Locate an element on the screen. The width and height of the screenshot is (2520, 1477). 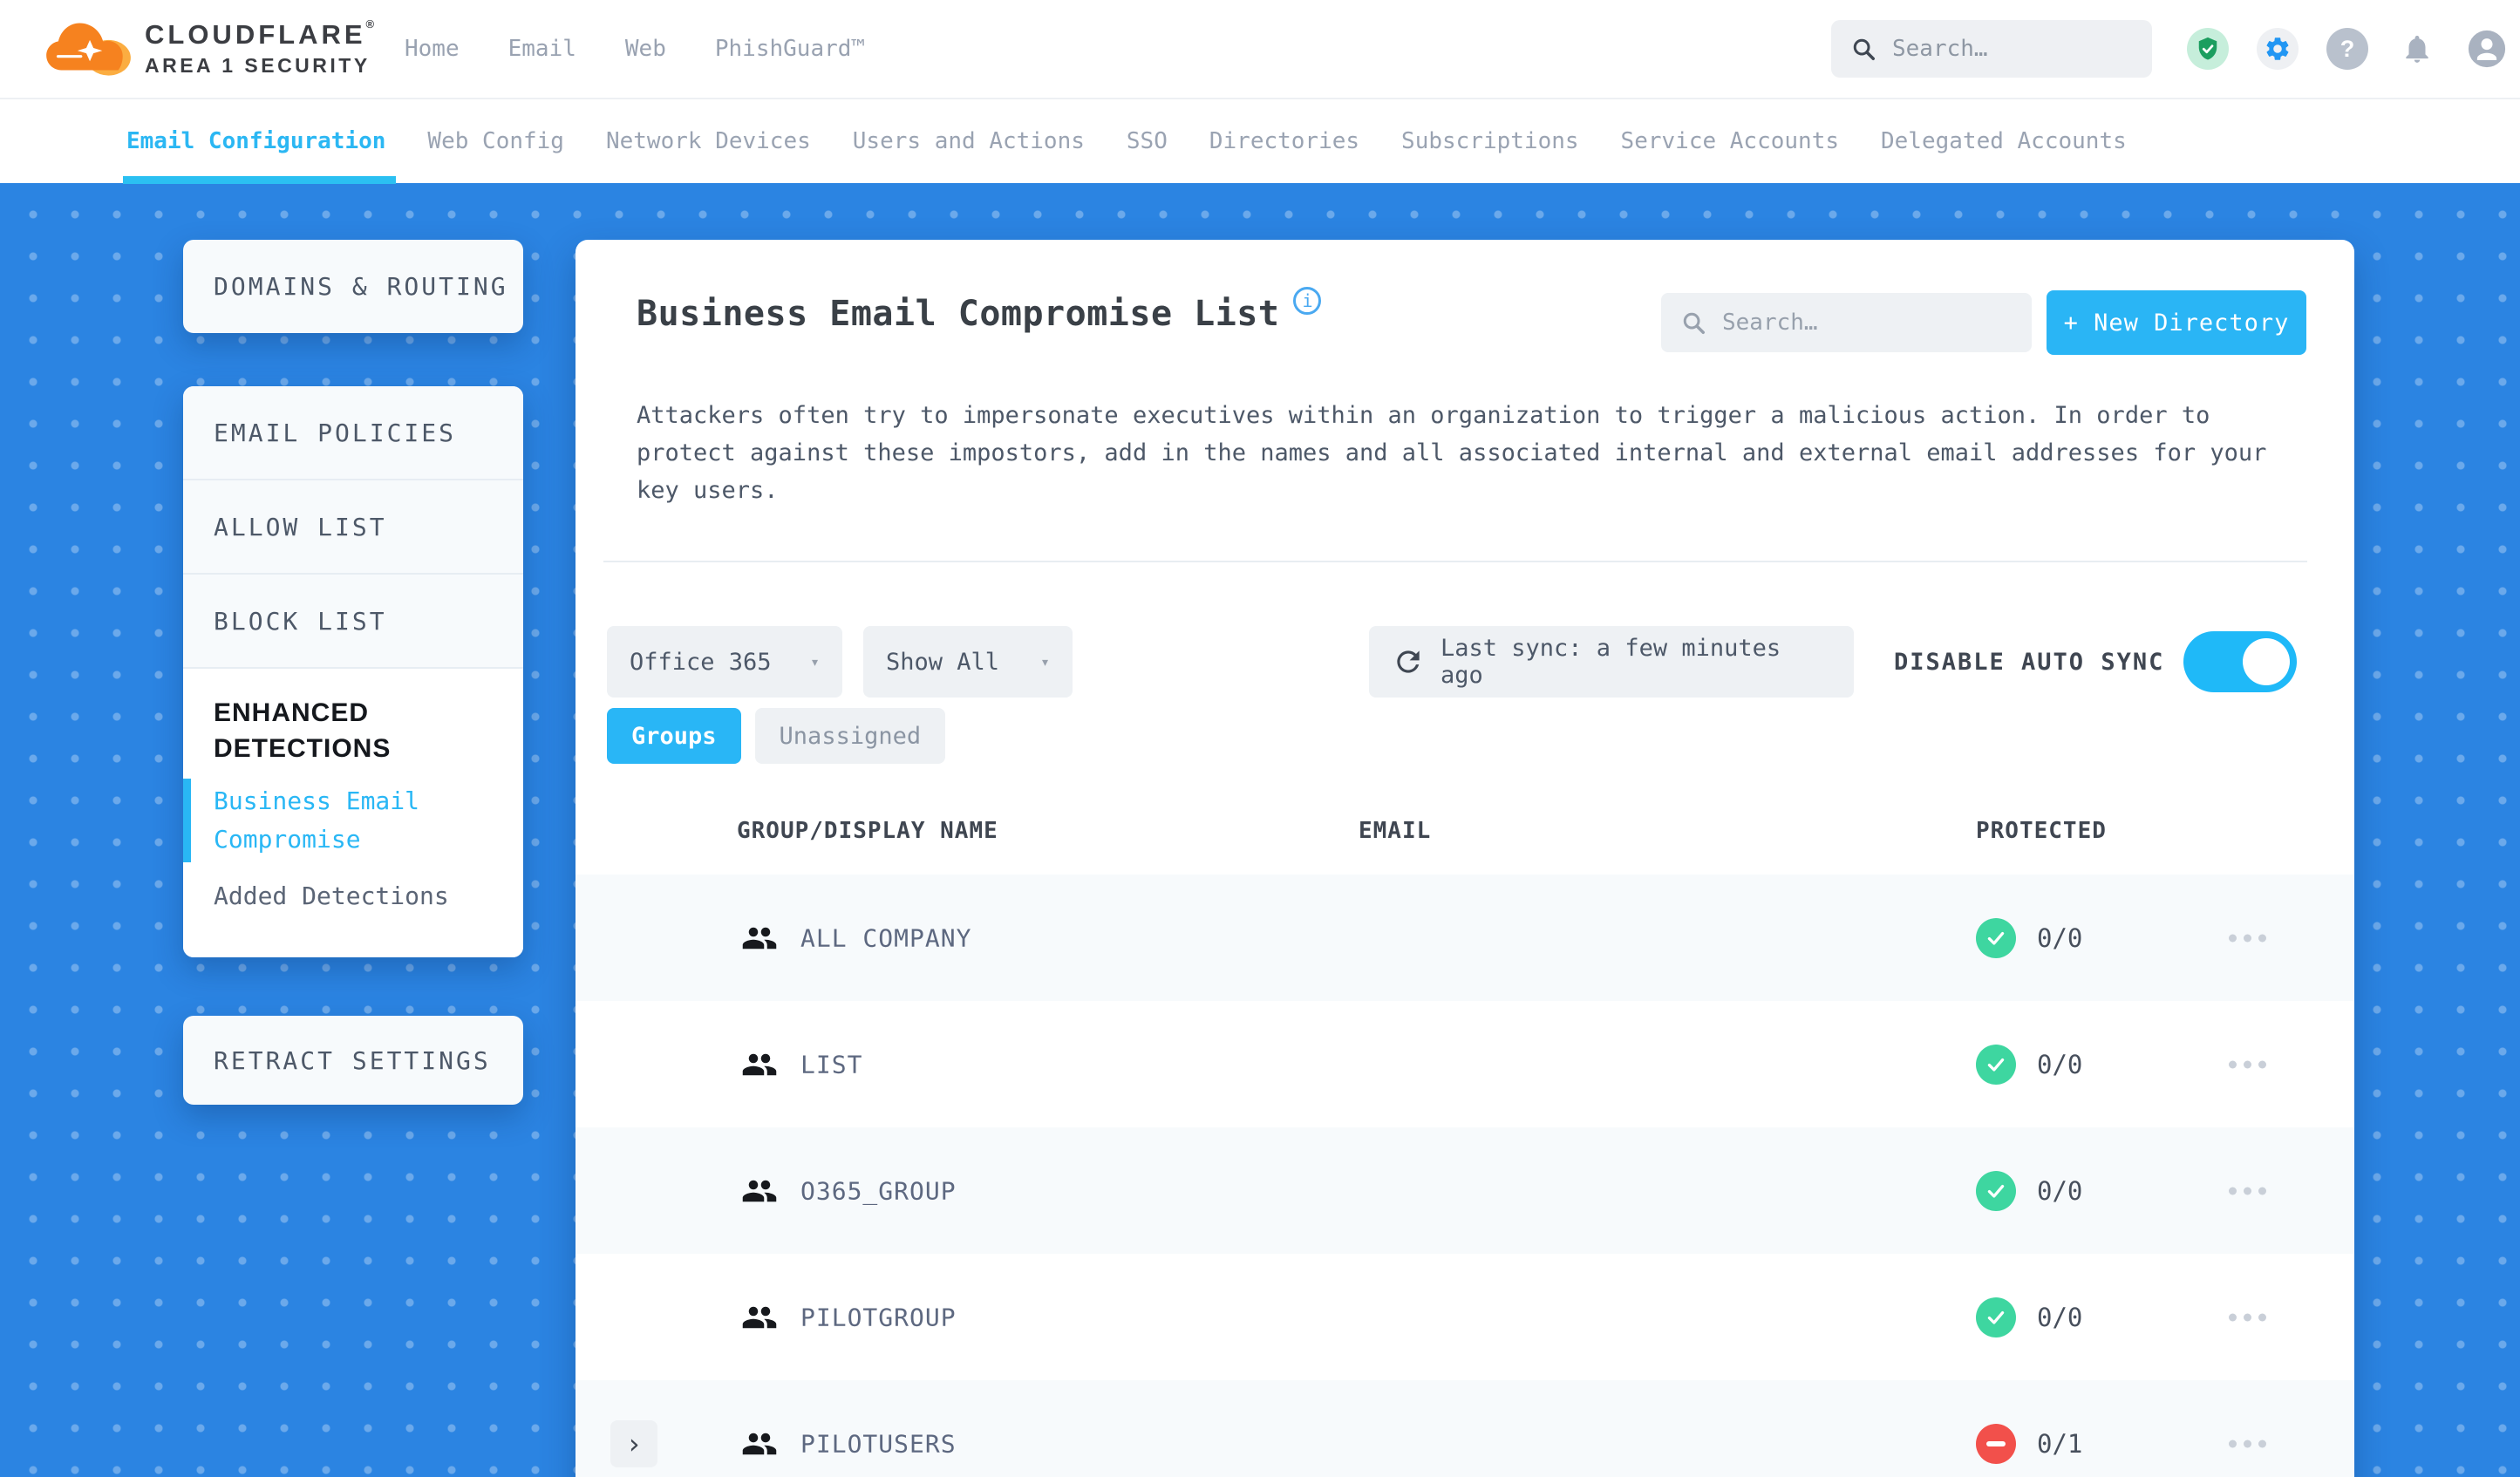
top-navigation: Home Email Web PhishGuard™ is located at coordinates (635, 49).